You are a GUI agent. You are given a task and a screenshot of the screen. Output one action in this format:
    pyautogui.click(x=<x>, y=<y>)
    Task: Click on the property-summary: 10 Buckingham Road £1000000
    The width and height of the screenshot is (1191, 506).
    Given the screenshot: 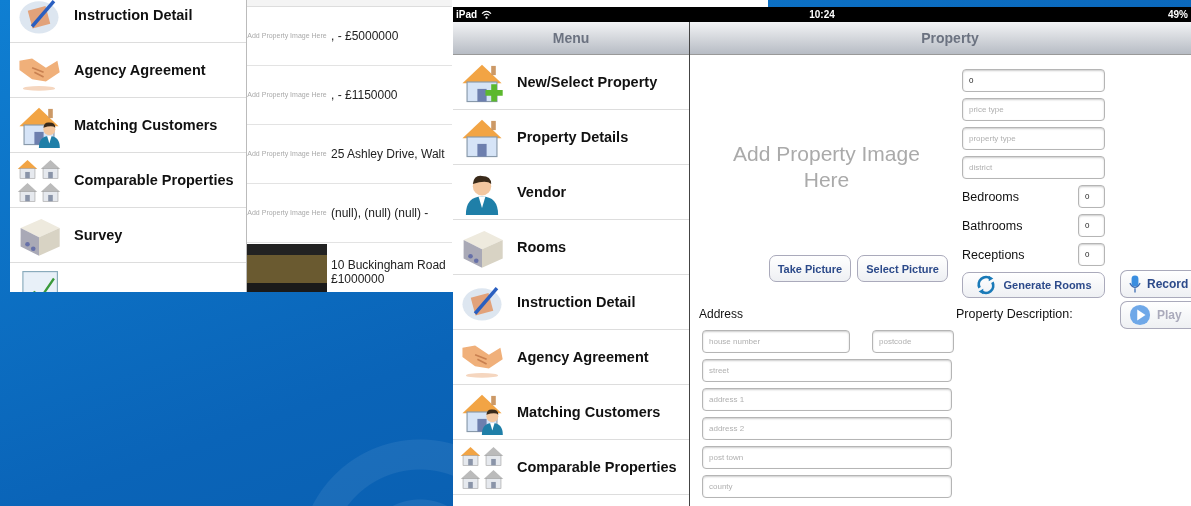 What is the action you would take?
    pyautogui.click(x=388, y=272)
    